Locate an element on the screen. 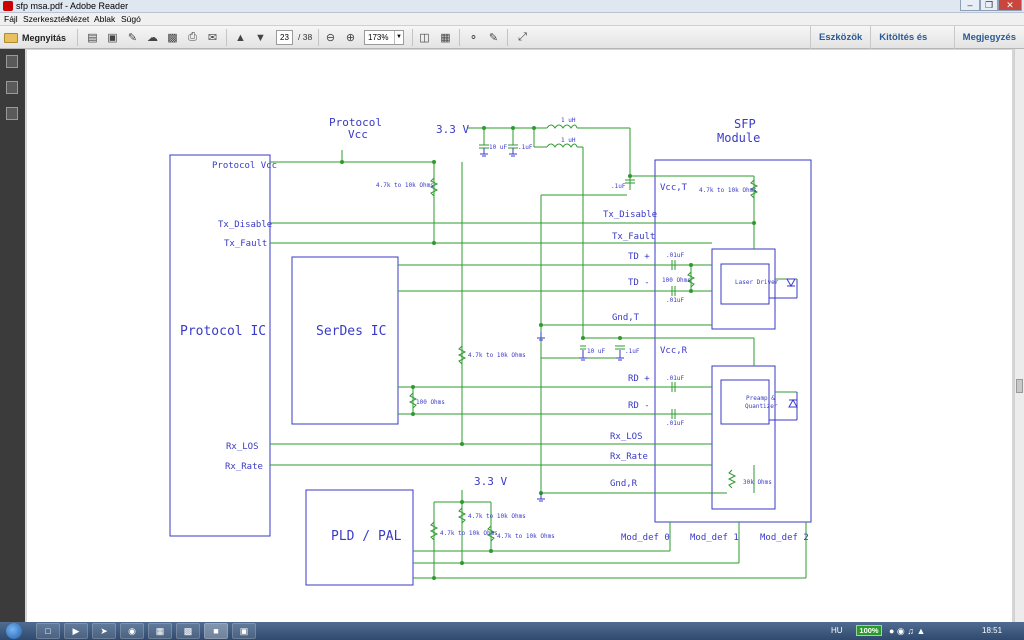 The width and height of the screenshot is (1024, 640). open-button: Megnyitás is located at coordinates (35, 37).